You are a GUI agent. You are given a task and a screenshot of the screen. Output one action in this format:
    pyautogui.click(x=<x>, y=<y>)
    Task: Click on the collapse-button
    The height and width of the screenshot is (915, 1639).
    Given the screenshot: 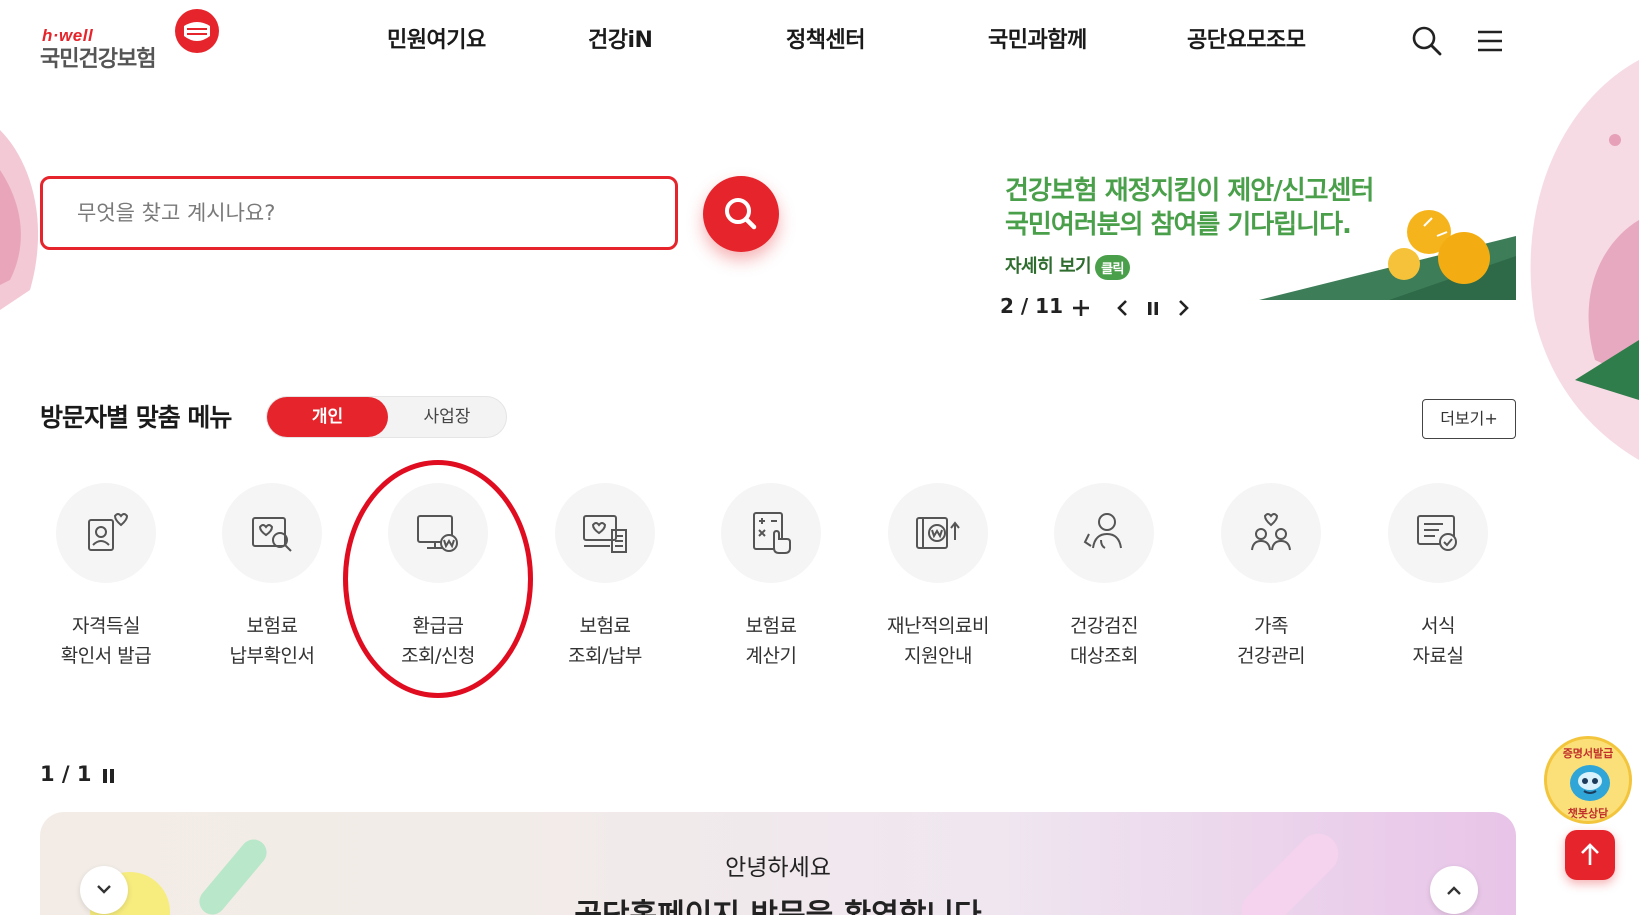 What is the action you would take?
    pyautogui.click(x=1454, y=890)
    